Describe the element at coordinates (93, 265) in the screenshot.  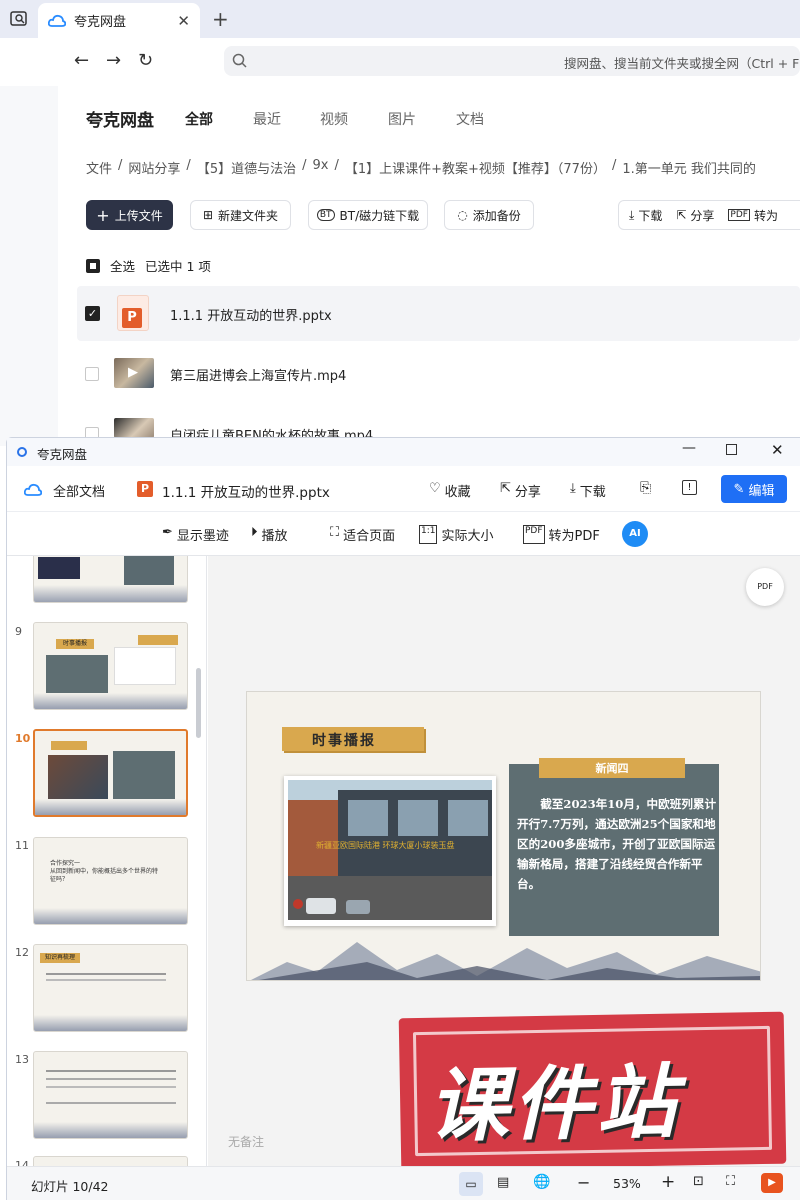
I see `select-all-checkbox` at that location.